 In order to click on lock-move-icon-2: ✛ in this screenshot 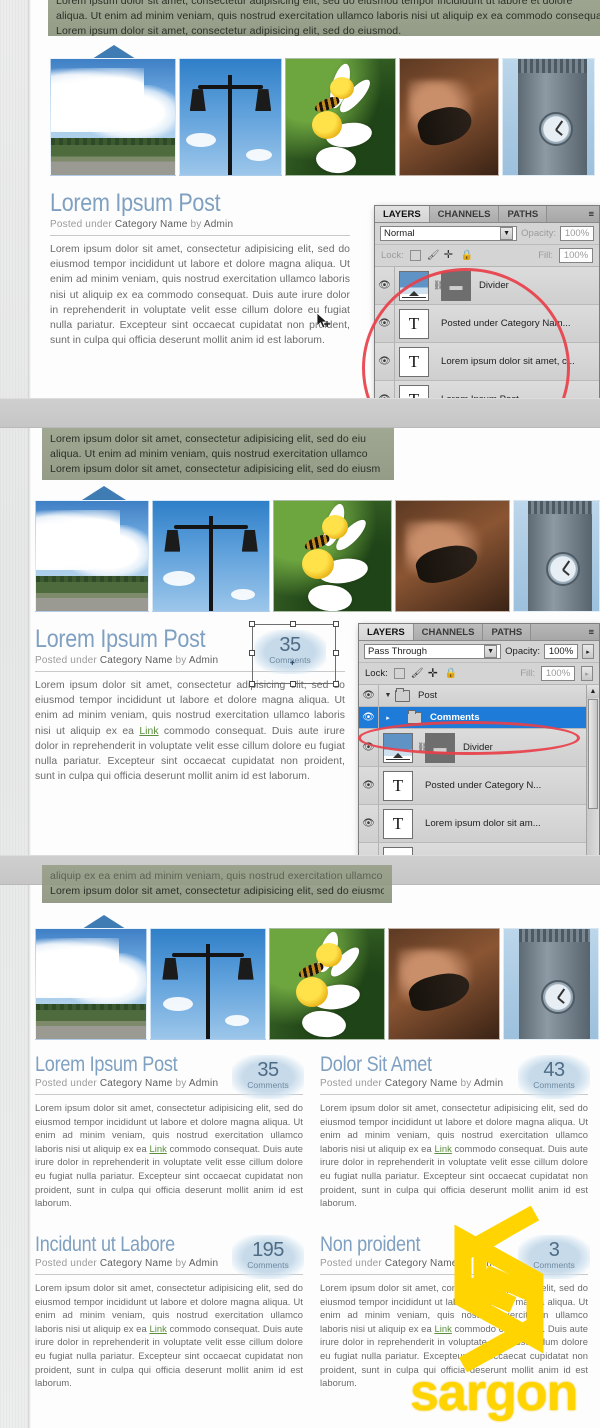, I will do `click(433, 673)`.